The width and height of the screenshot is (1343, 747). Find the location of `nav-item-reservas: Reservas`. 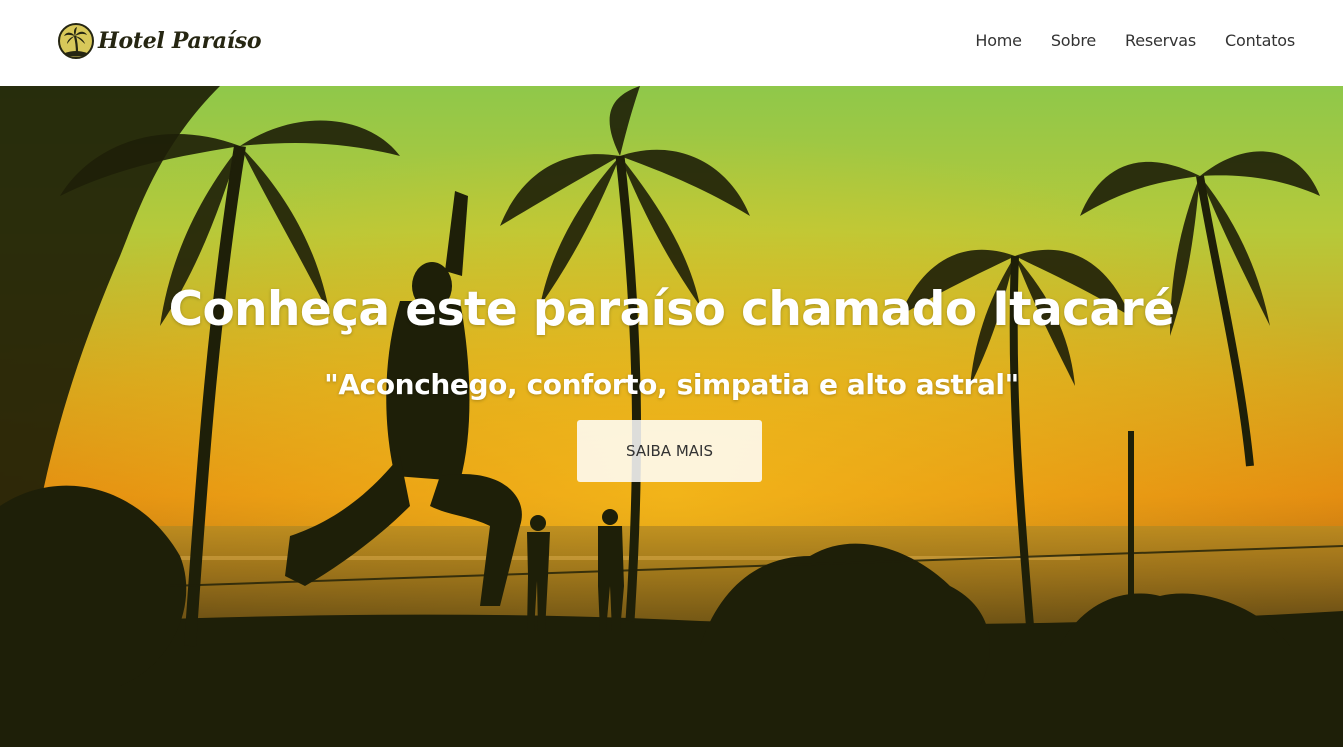

nav-item-reservas: Reservas is located at coordinates (1160, 41).